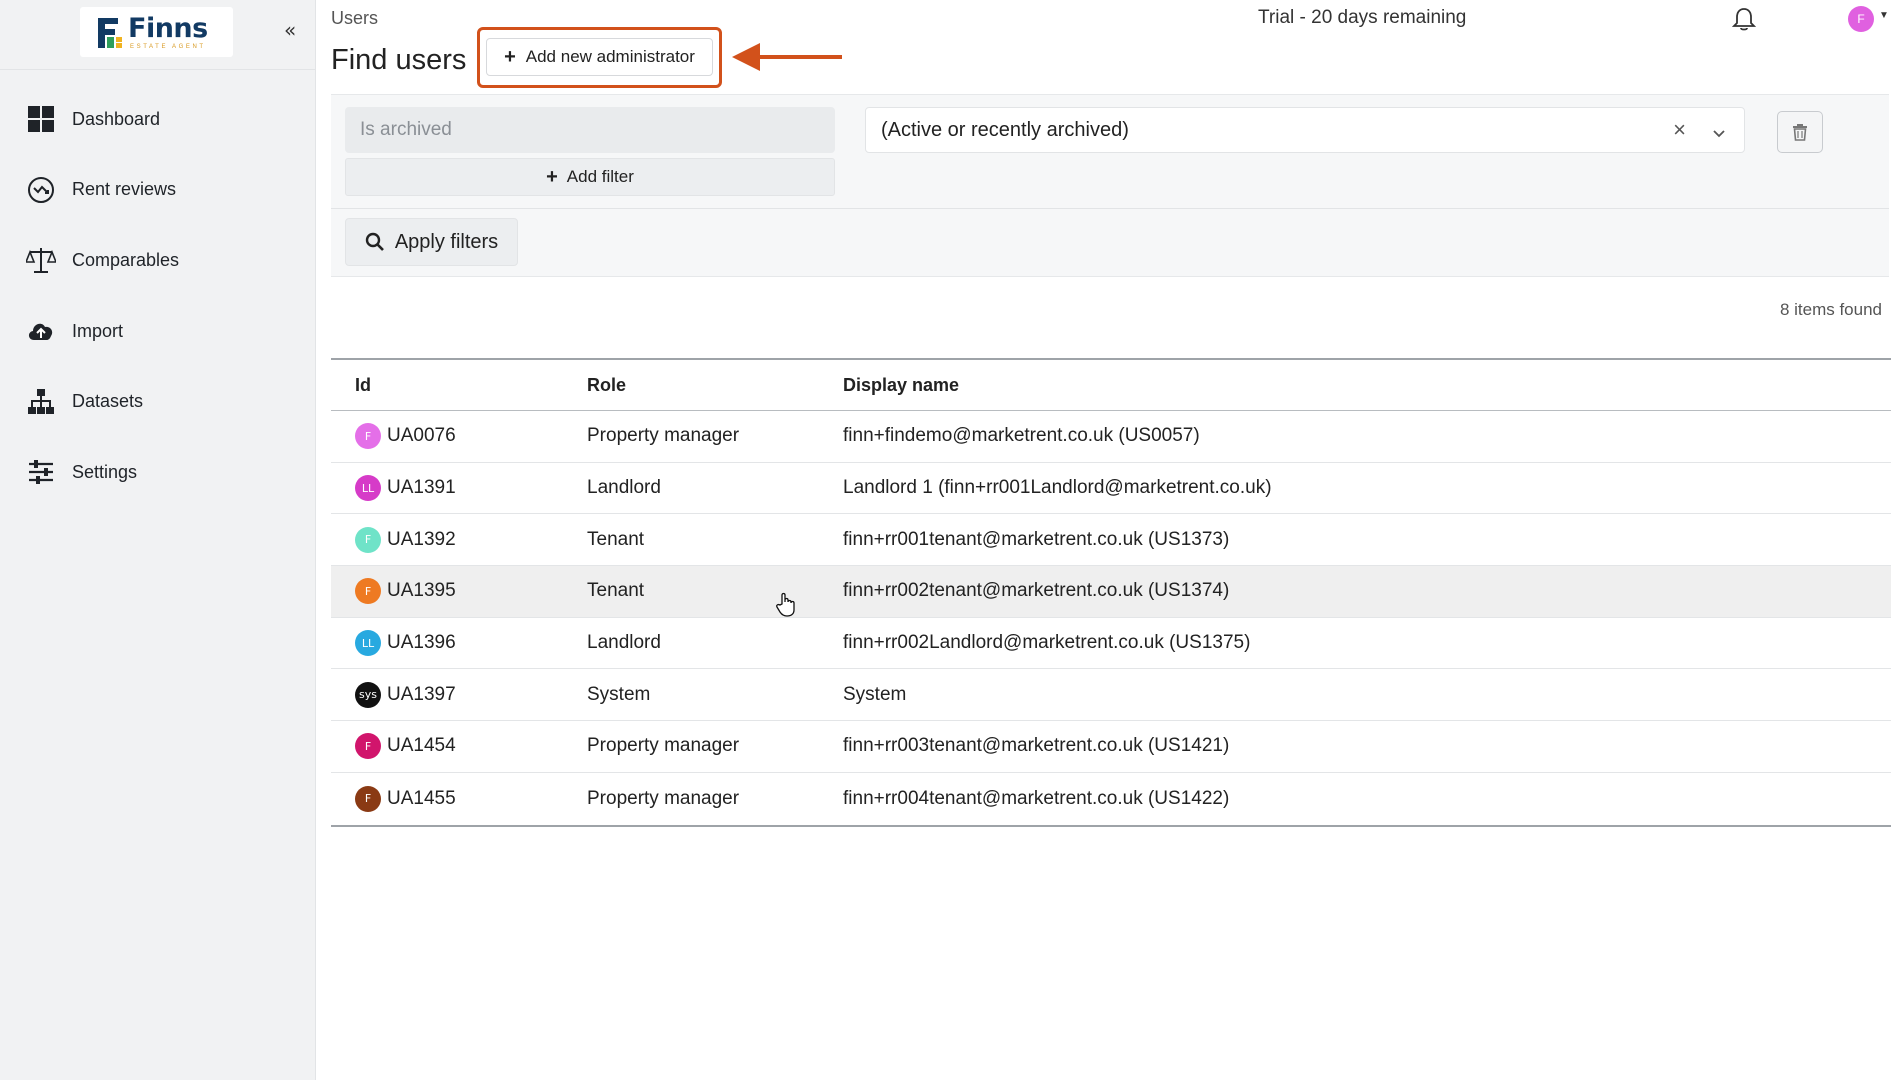 The width and height of the screenshot is (1902, 1080). I want to click on logo-tagline: ESTATE AGENT, so click(168, 46).